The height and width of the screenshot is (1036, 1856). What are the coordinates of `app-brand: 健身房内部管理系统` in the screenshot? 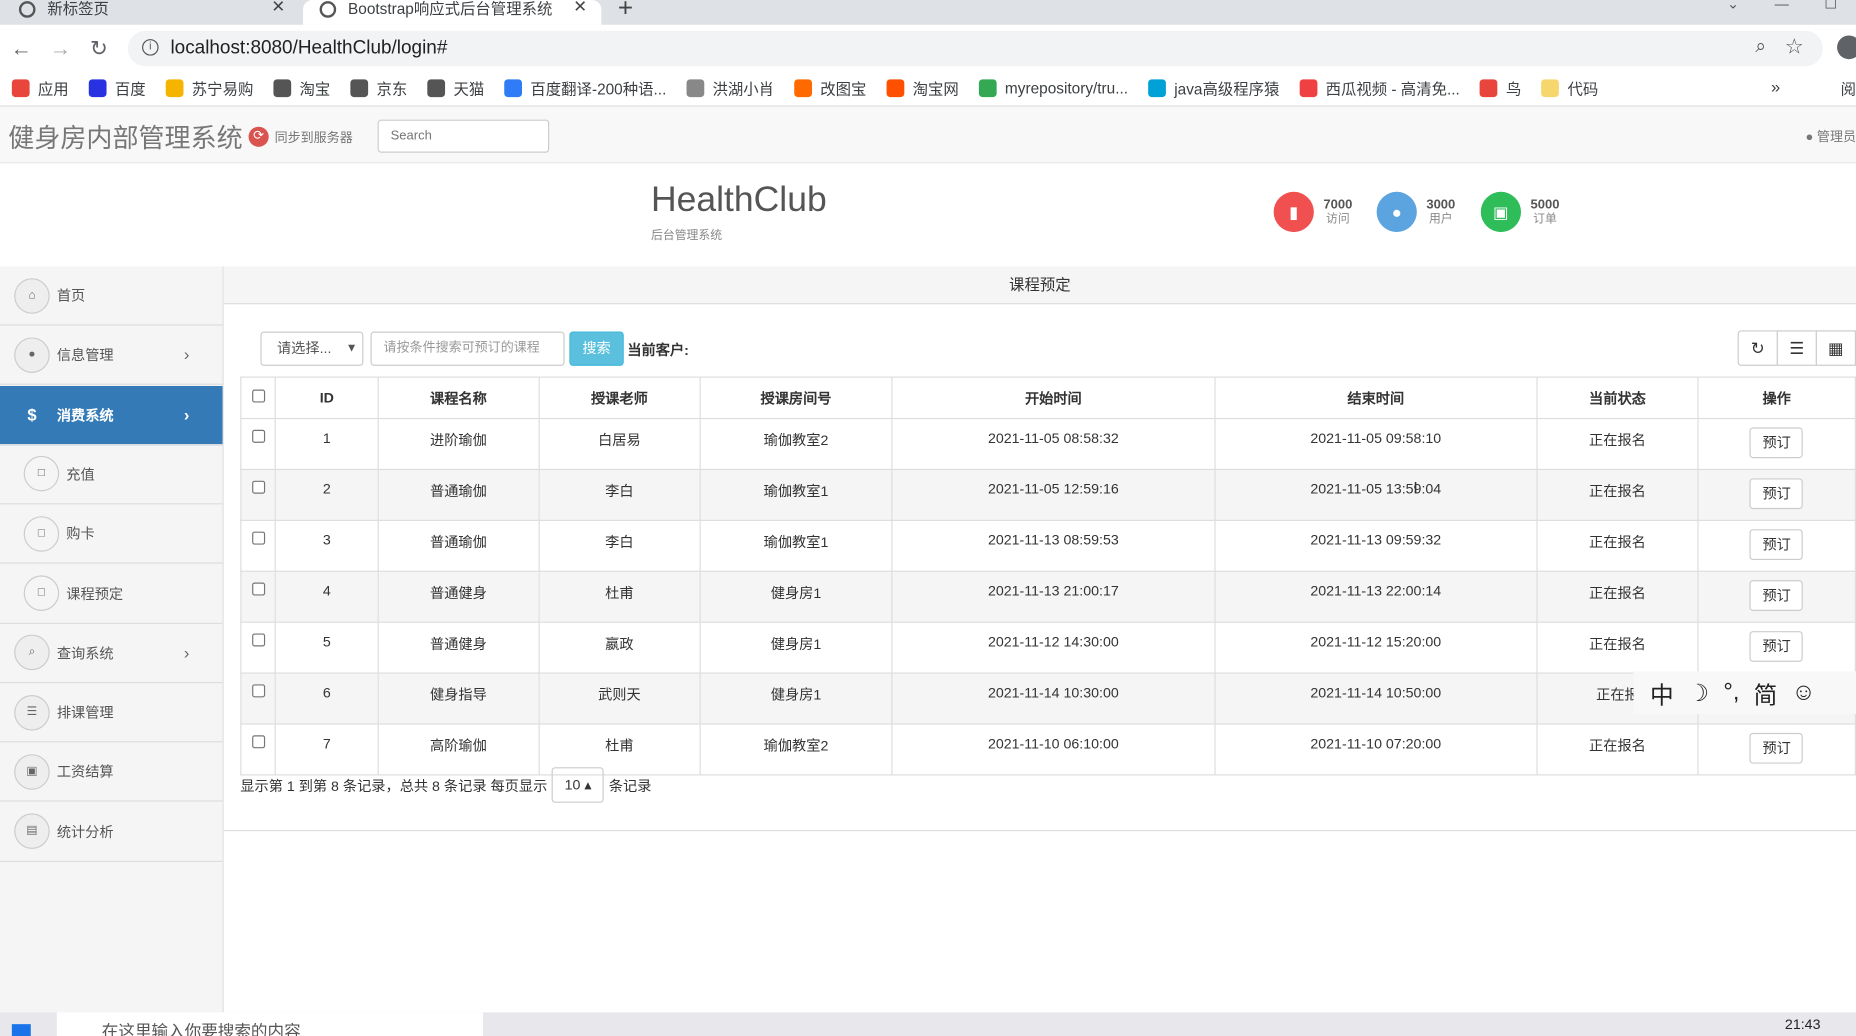 It's located at (125, 136).